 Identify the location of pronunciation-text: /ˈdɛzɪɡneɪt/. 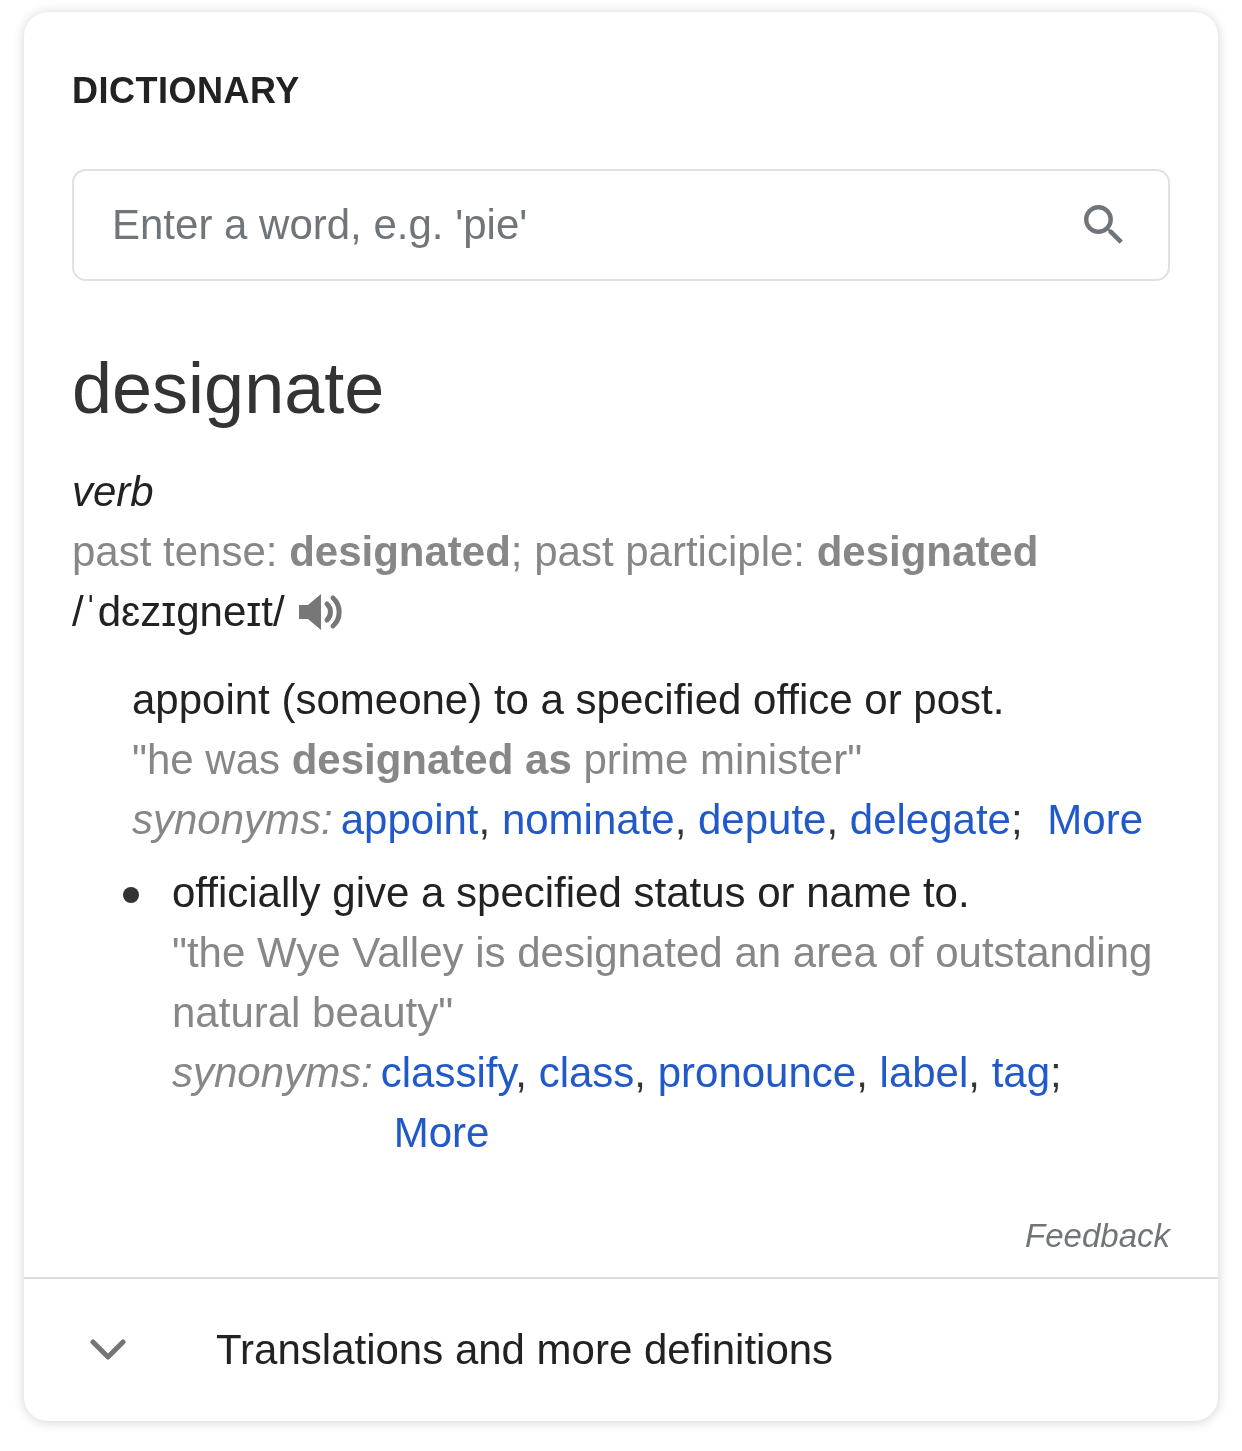
(178, 612).